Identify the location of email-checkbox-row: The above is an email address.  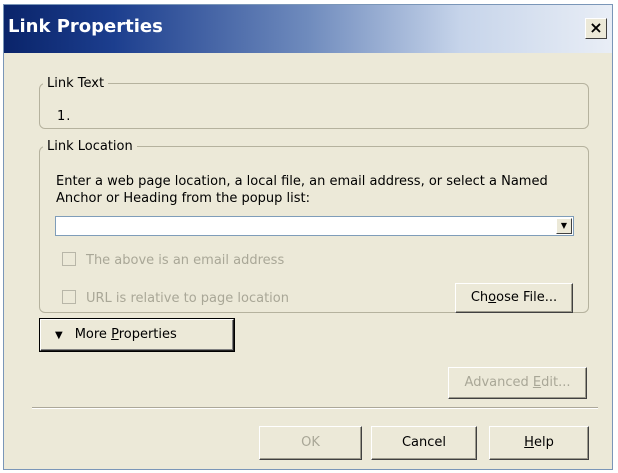
(173, 260).